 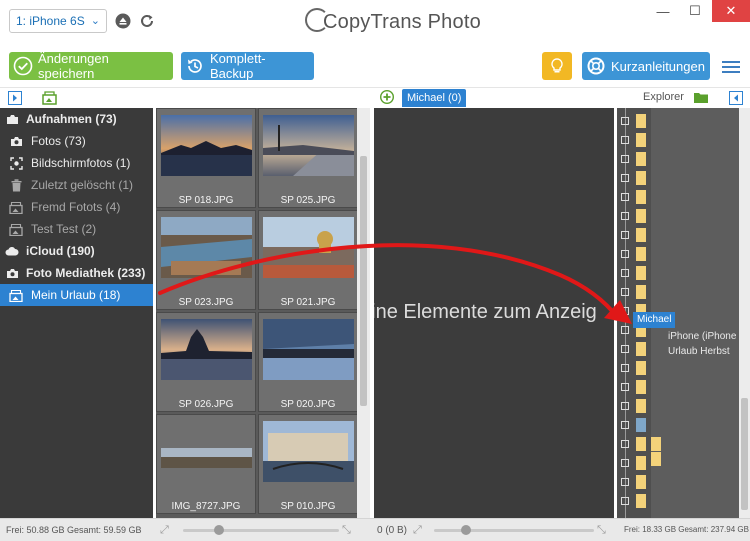 What do you see at coordinates (206, 464) in the screenshot?
I see `photo-thumbnail: IMG_8727.JPG` at bounding box center [206, 464].